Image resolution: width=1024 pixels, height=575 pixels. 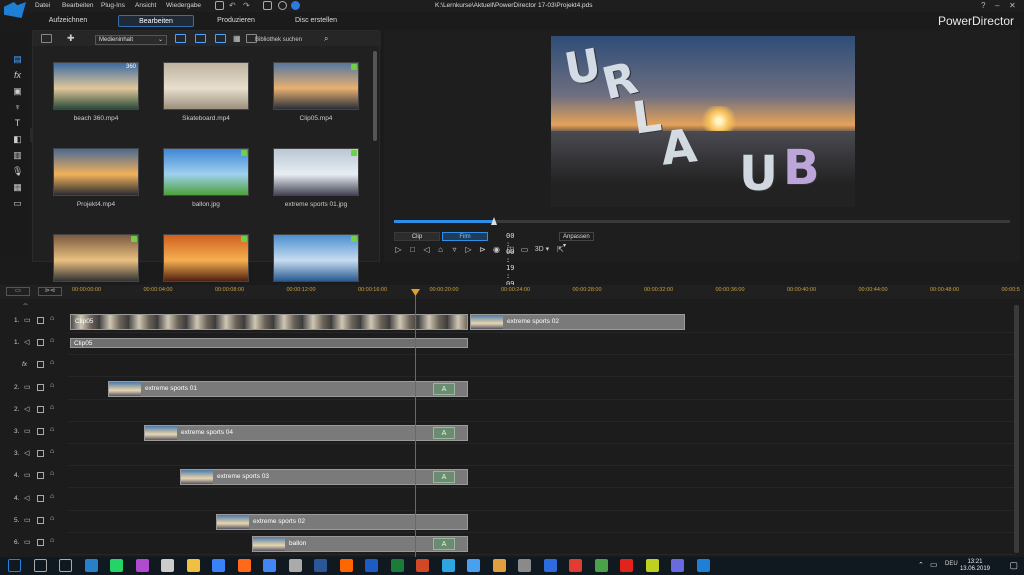 What do you see at coordinates (40, 565) in the screenshot?
I see `search-taskbar-icon` at bounding box center [40, 565].